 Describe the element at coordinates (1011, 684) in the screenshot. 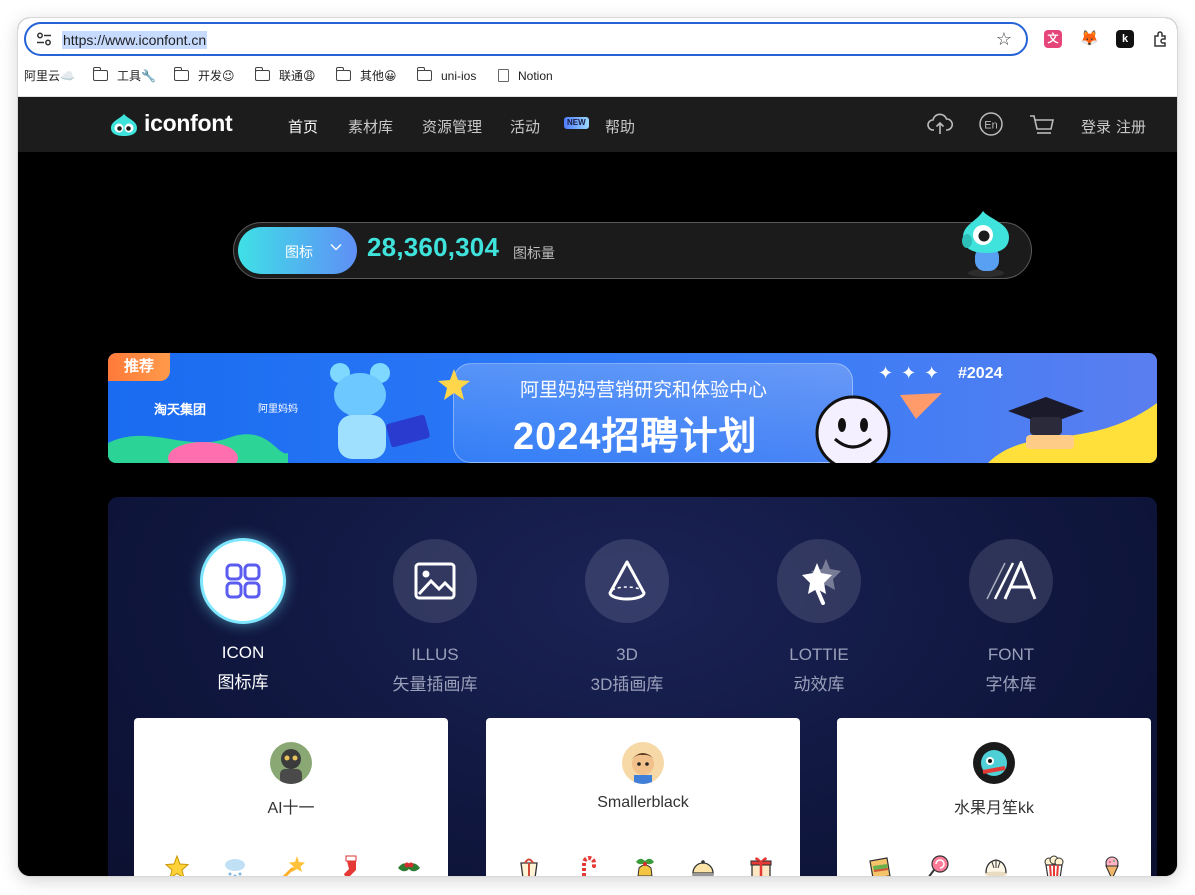

I see `category-zh-label: 字体库` at that location.